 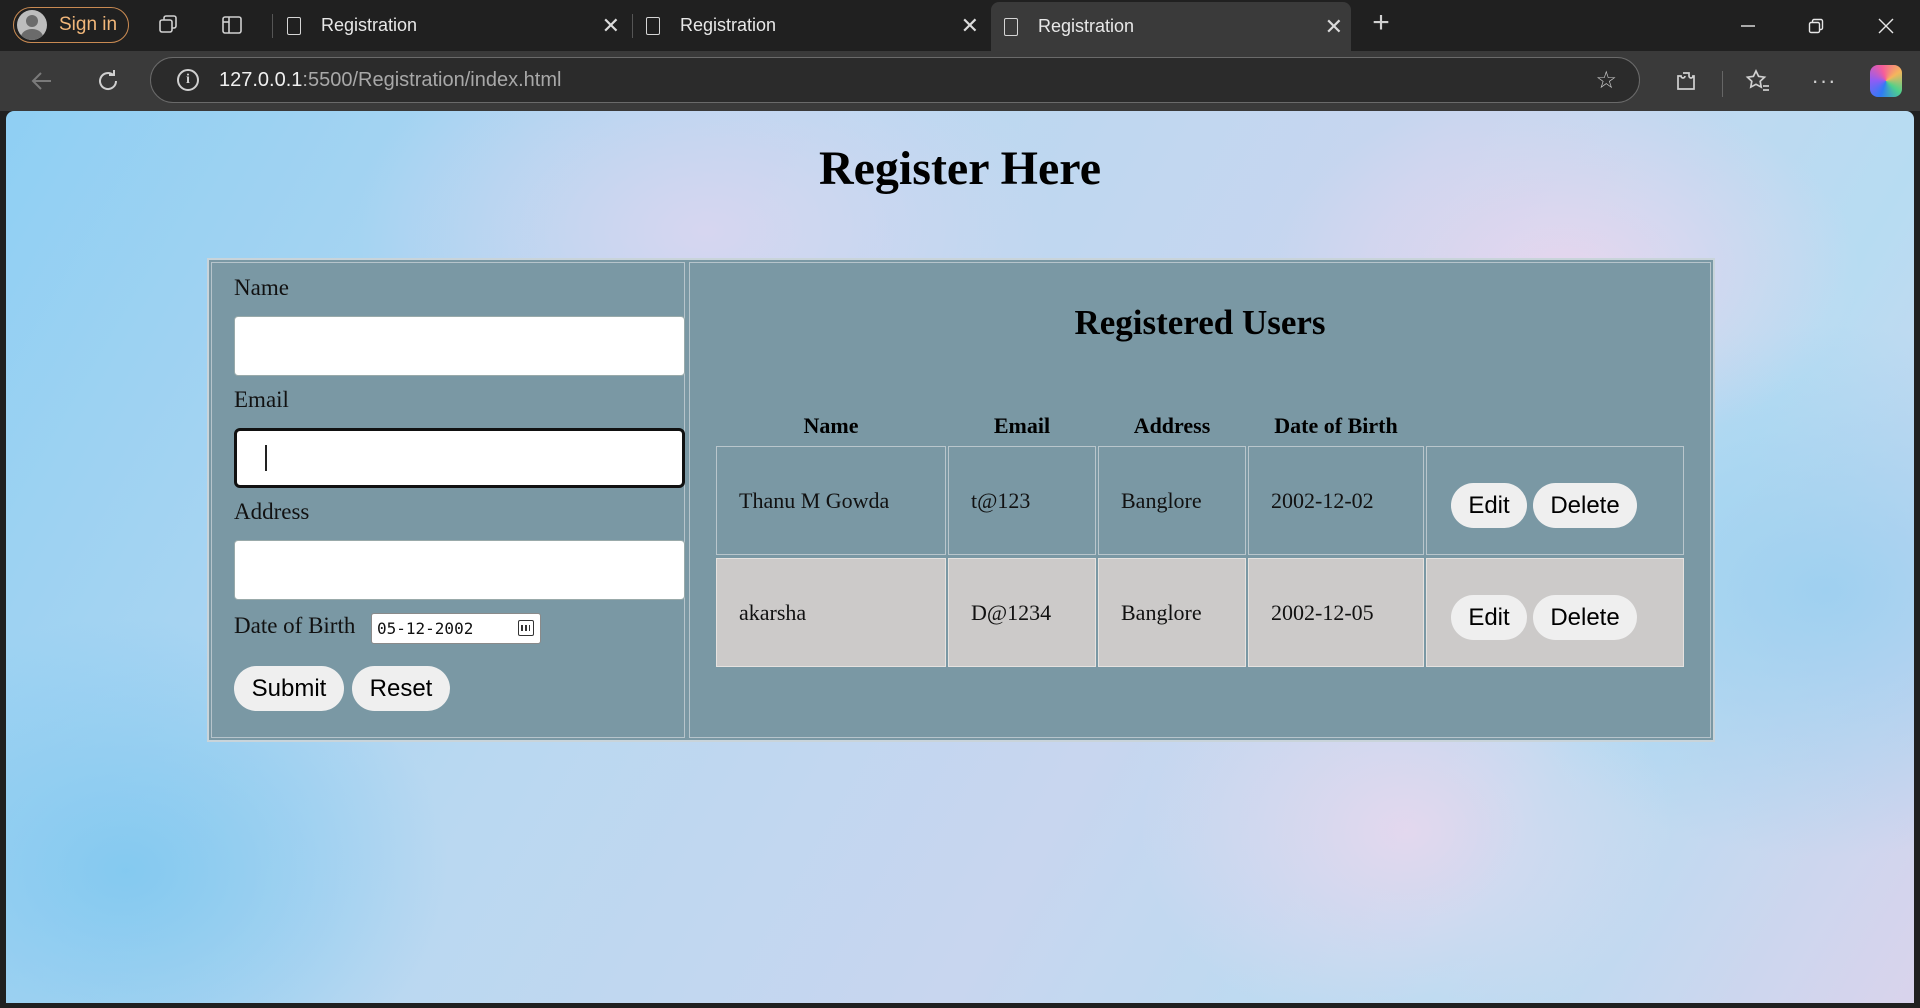 I want to click on extensions-icon, so click(x=1686, y=81).